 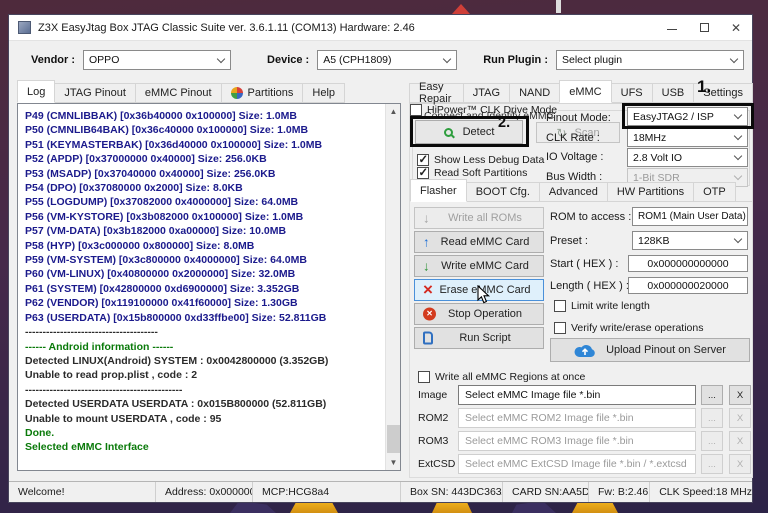 What do you see at coordinates (650, 192) in the screenshot?
I see `flasher-tab: HW Partitions` at bounding box center [650, 192].